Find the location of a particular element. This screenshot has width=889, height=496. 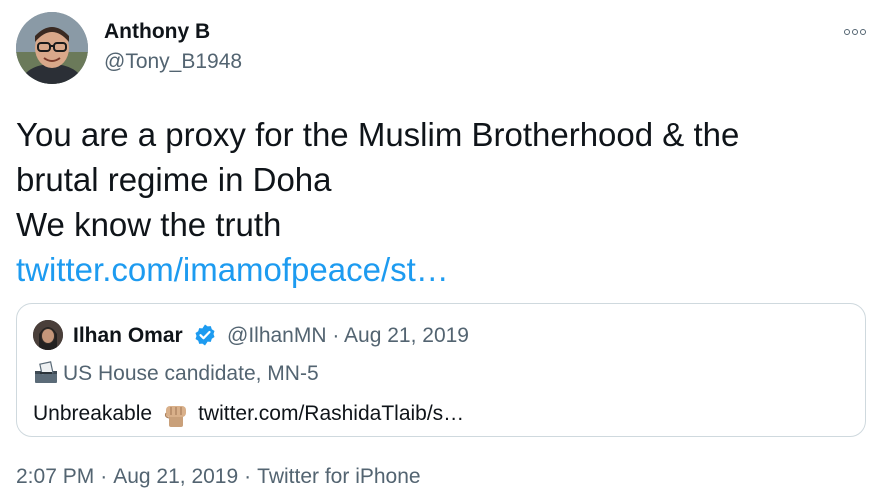

author-handle: @Tony_B1948 is located at coordinates (173, 62).